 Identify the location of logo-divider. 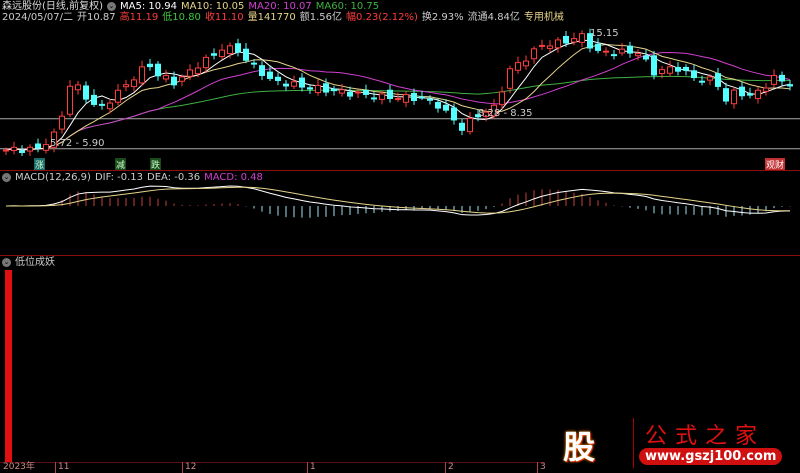
(633, 443).